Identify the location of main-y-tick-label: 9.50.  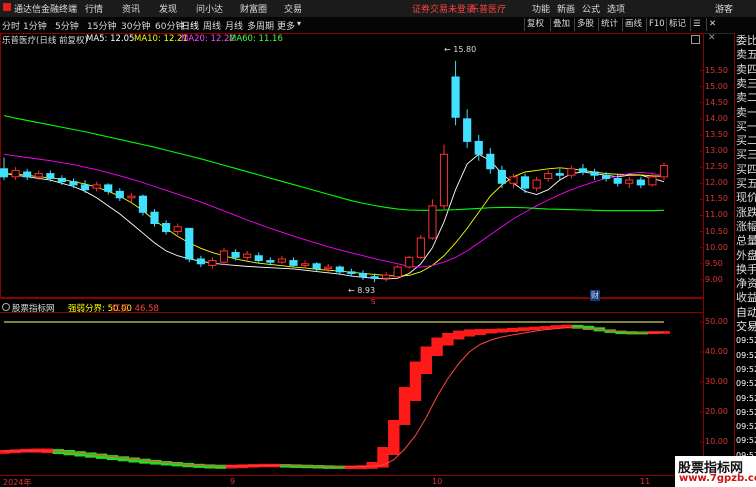
(714, 263).